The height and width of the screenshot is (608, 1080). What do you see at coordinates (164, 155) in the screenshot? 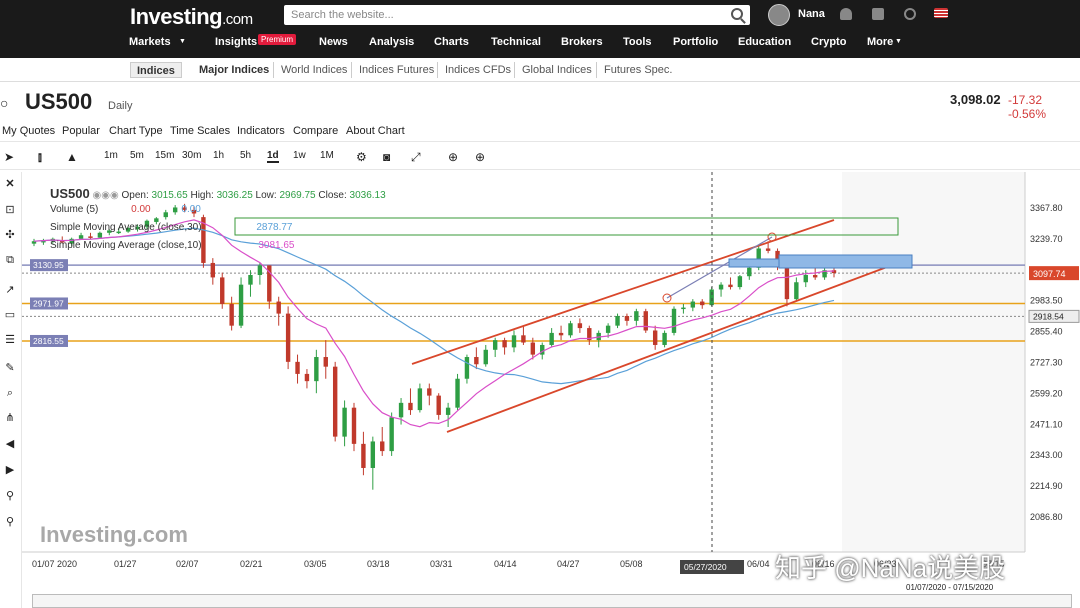
I see `timeframe-15m: 15m` at bounding box center [164, 155].